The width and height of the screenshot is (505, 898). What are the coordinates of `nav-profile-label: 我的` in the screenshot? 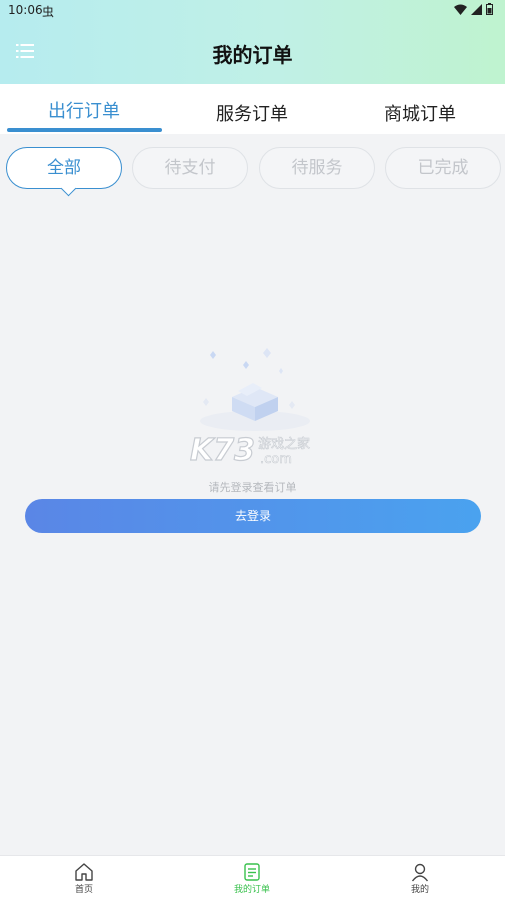 It's located at (419, 890).